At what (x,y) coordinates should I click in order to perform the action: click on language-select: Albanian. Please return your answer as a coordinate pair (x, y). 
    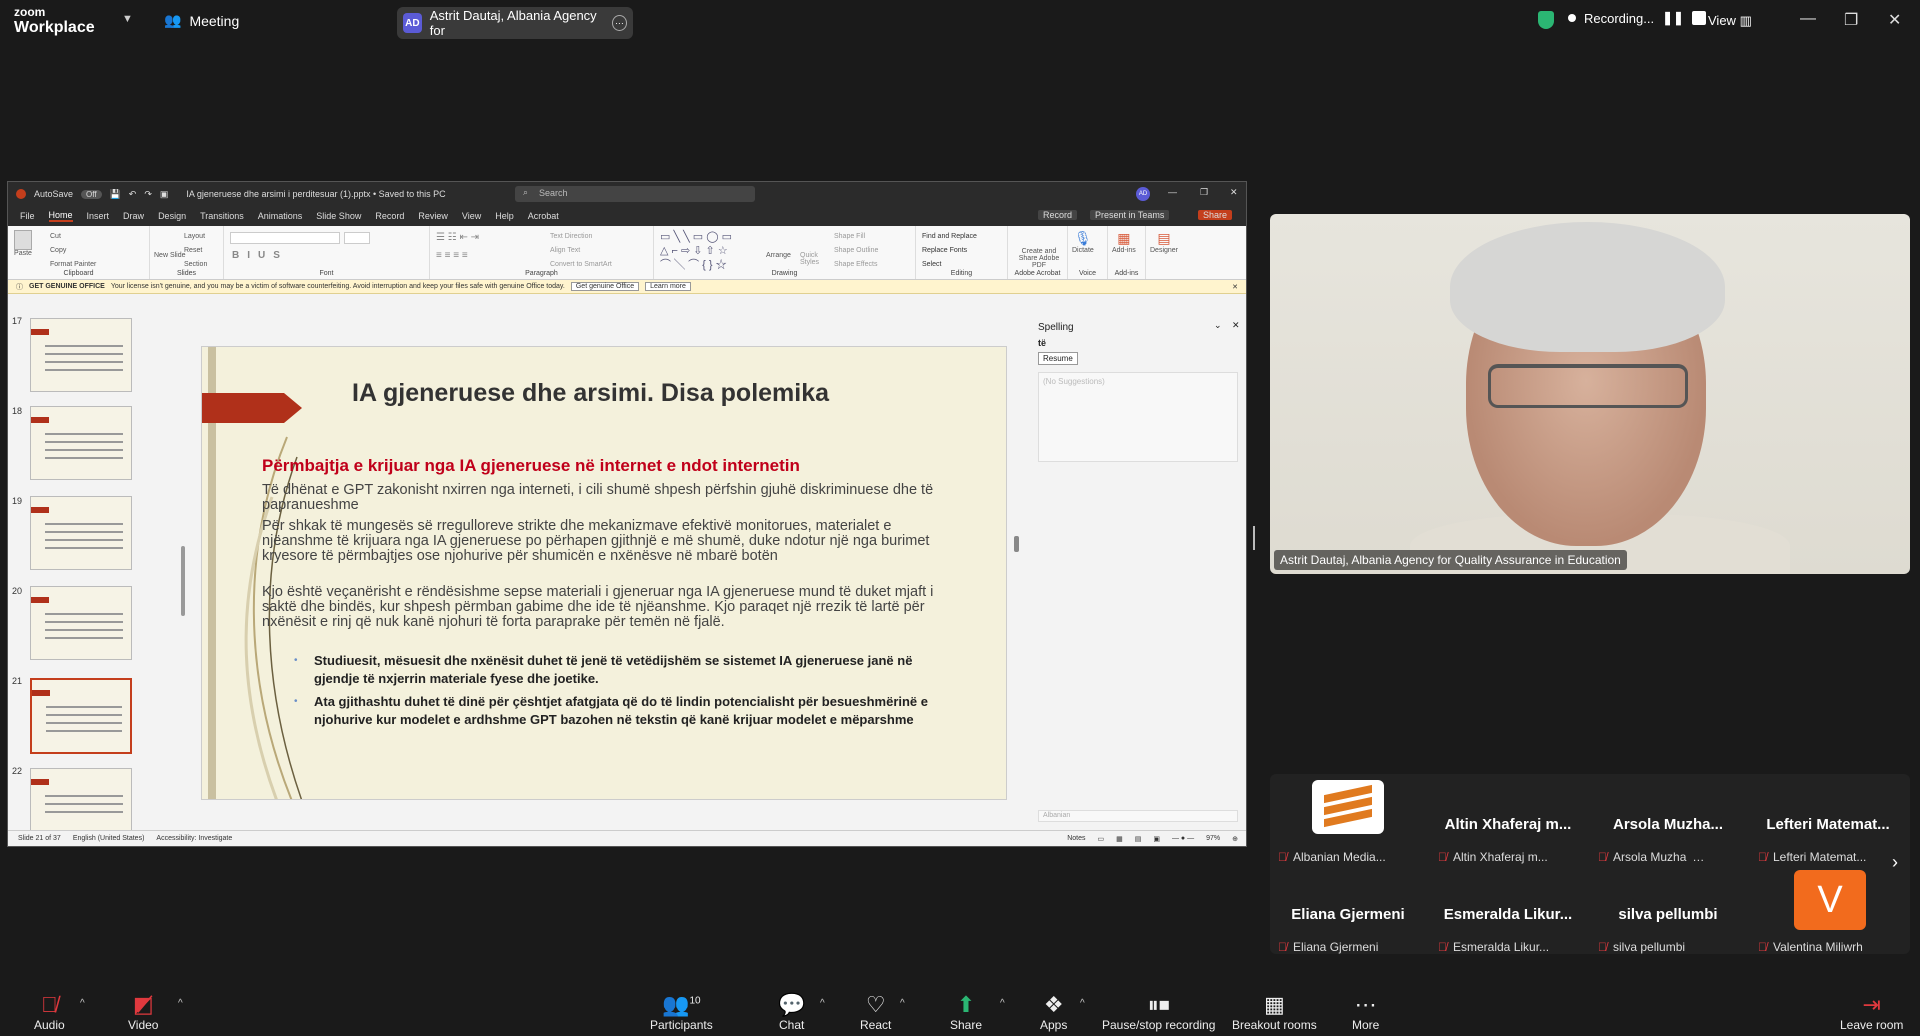
    Looking at the image, I should click on (1138, 816).